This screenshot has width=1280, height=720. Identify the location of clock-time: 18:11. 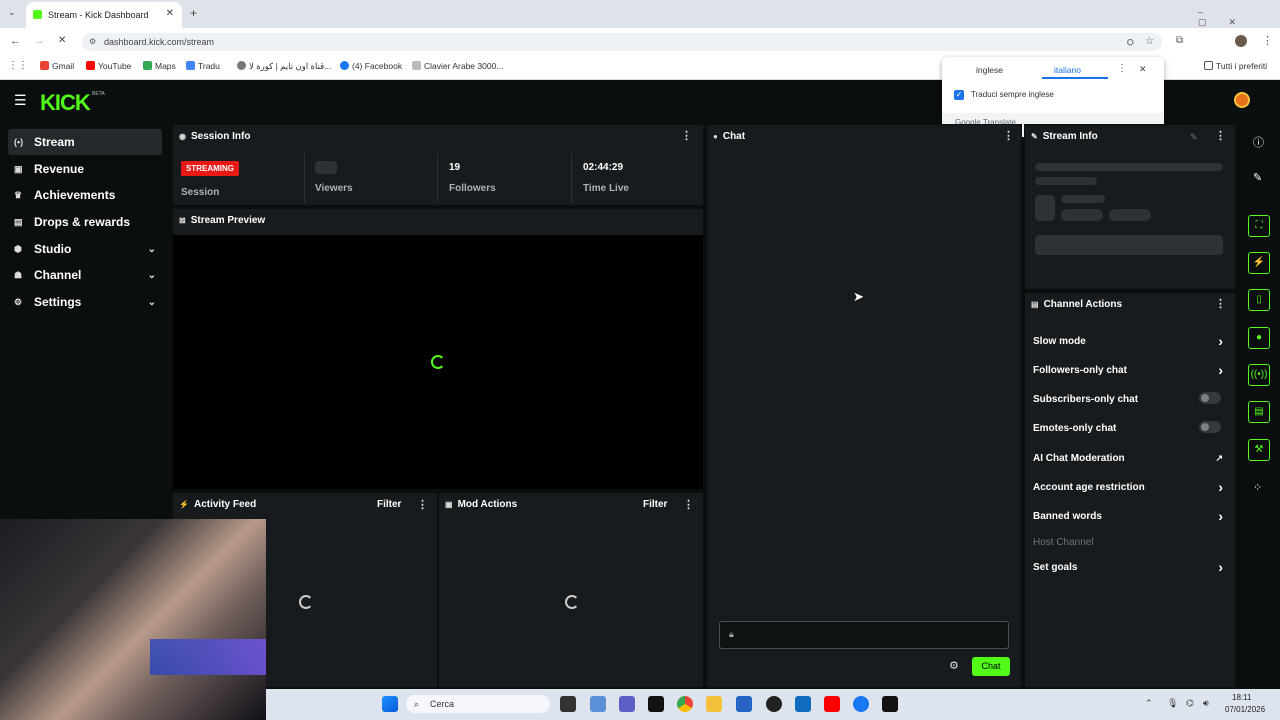
(1241, 697).